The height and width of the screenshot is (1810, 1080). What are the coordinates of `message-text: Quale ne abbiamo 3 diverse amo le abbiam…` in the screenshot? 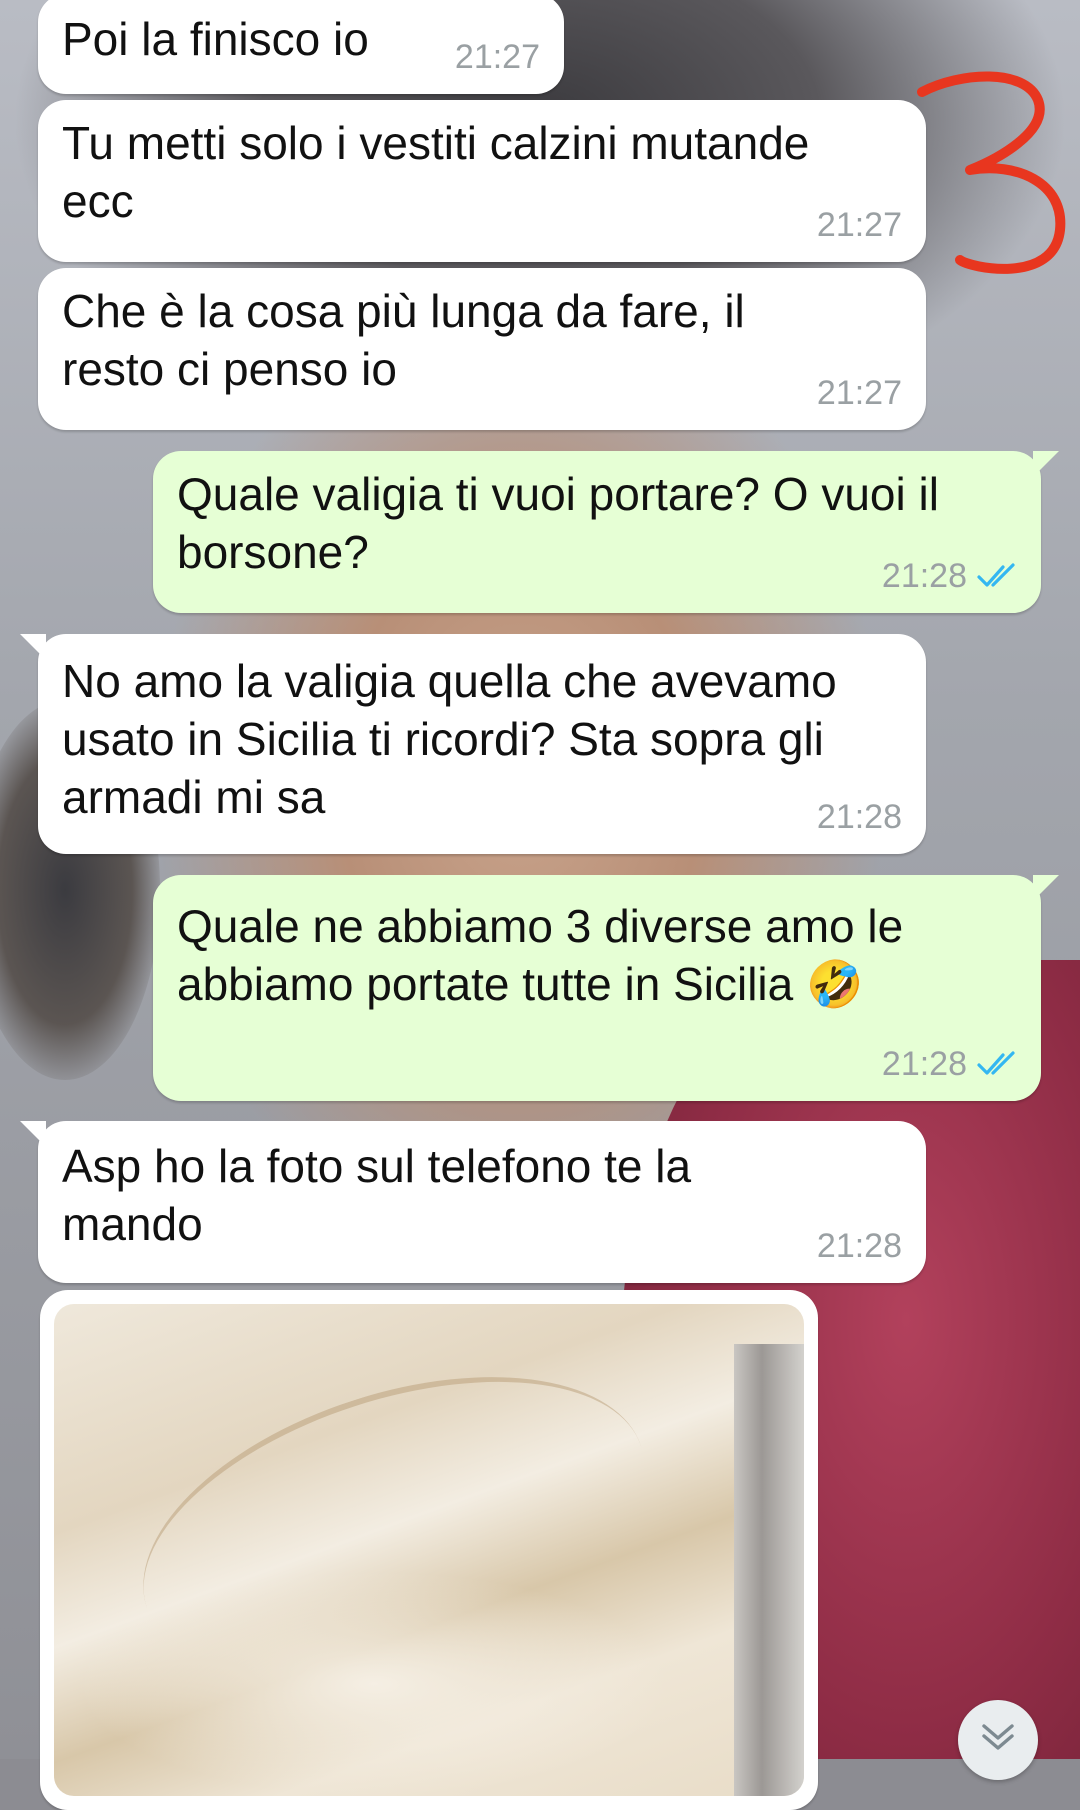 It's located at (540, 955).